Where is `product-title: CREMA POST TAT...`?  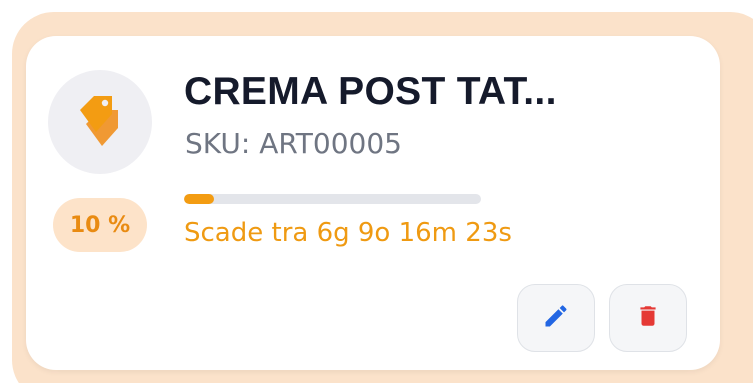
product-title: CREMA POST TAT... is located at coordinates (370, 91).